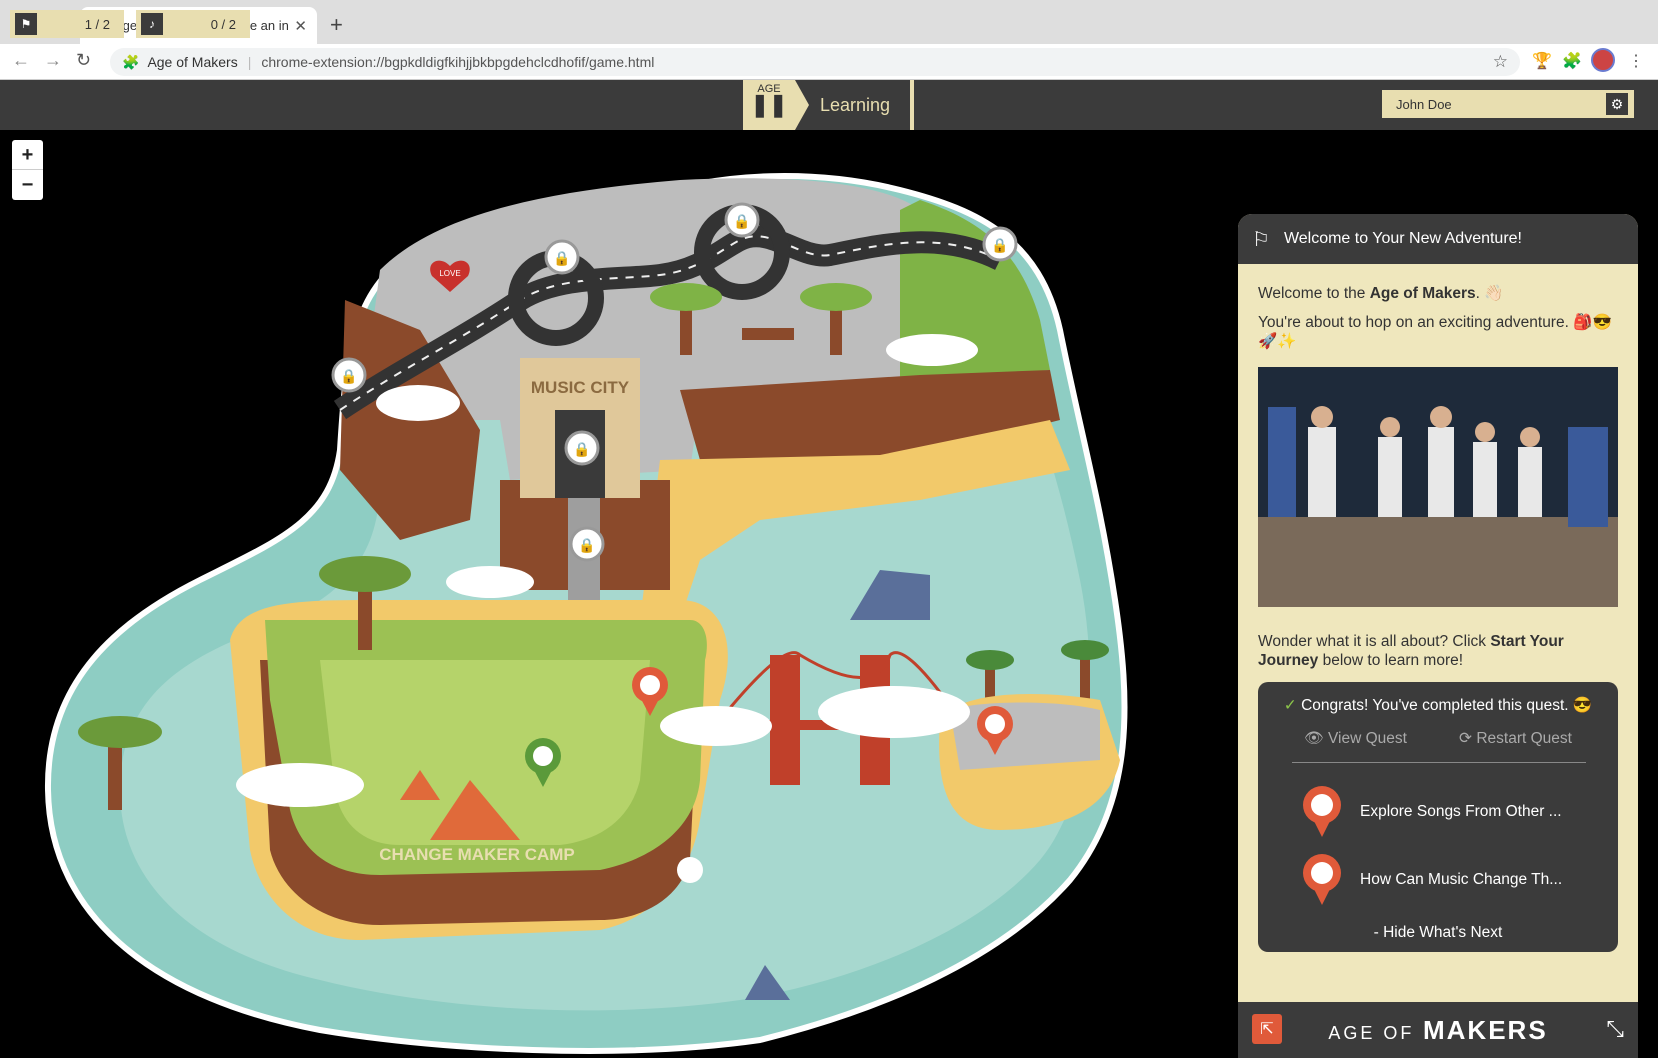 This screenshot has height=1058, width=1658. What do you see at coordinates (1367, 738) in the screenshot?
I see `view-quest-label: View Quest` at bounding box center [1367, 738].